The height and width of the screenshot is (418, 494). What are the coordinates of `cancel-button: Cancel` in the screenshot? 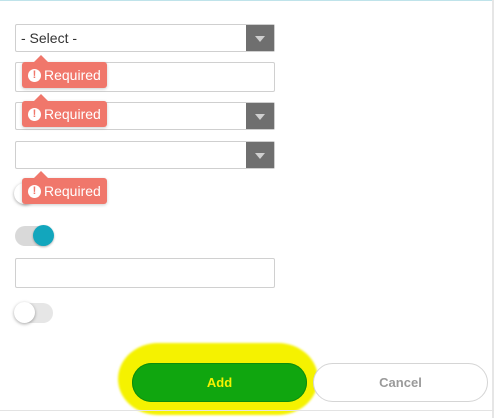 It's located at (400, 382).